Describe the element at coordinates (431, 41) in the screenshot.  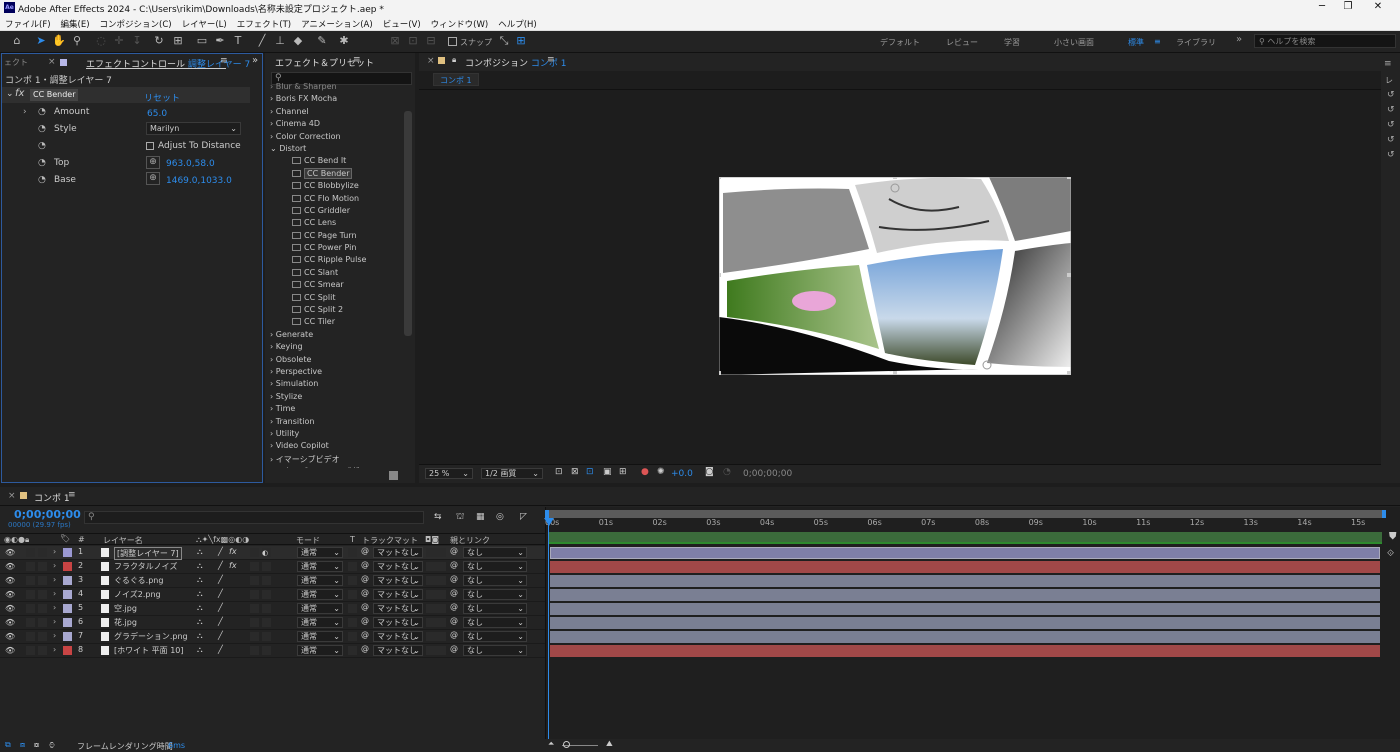
I see `axis-view-icon: ⊟` at that location.